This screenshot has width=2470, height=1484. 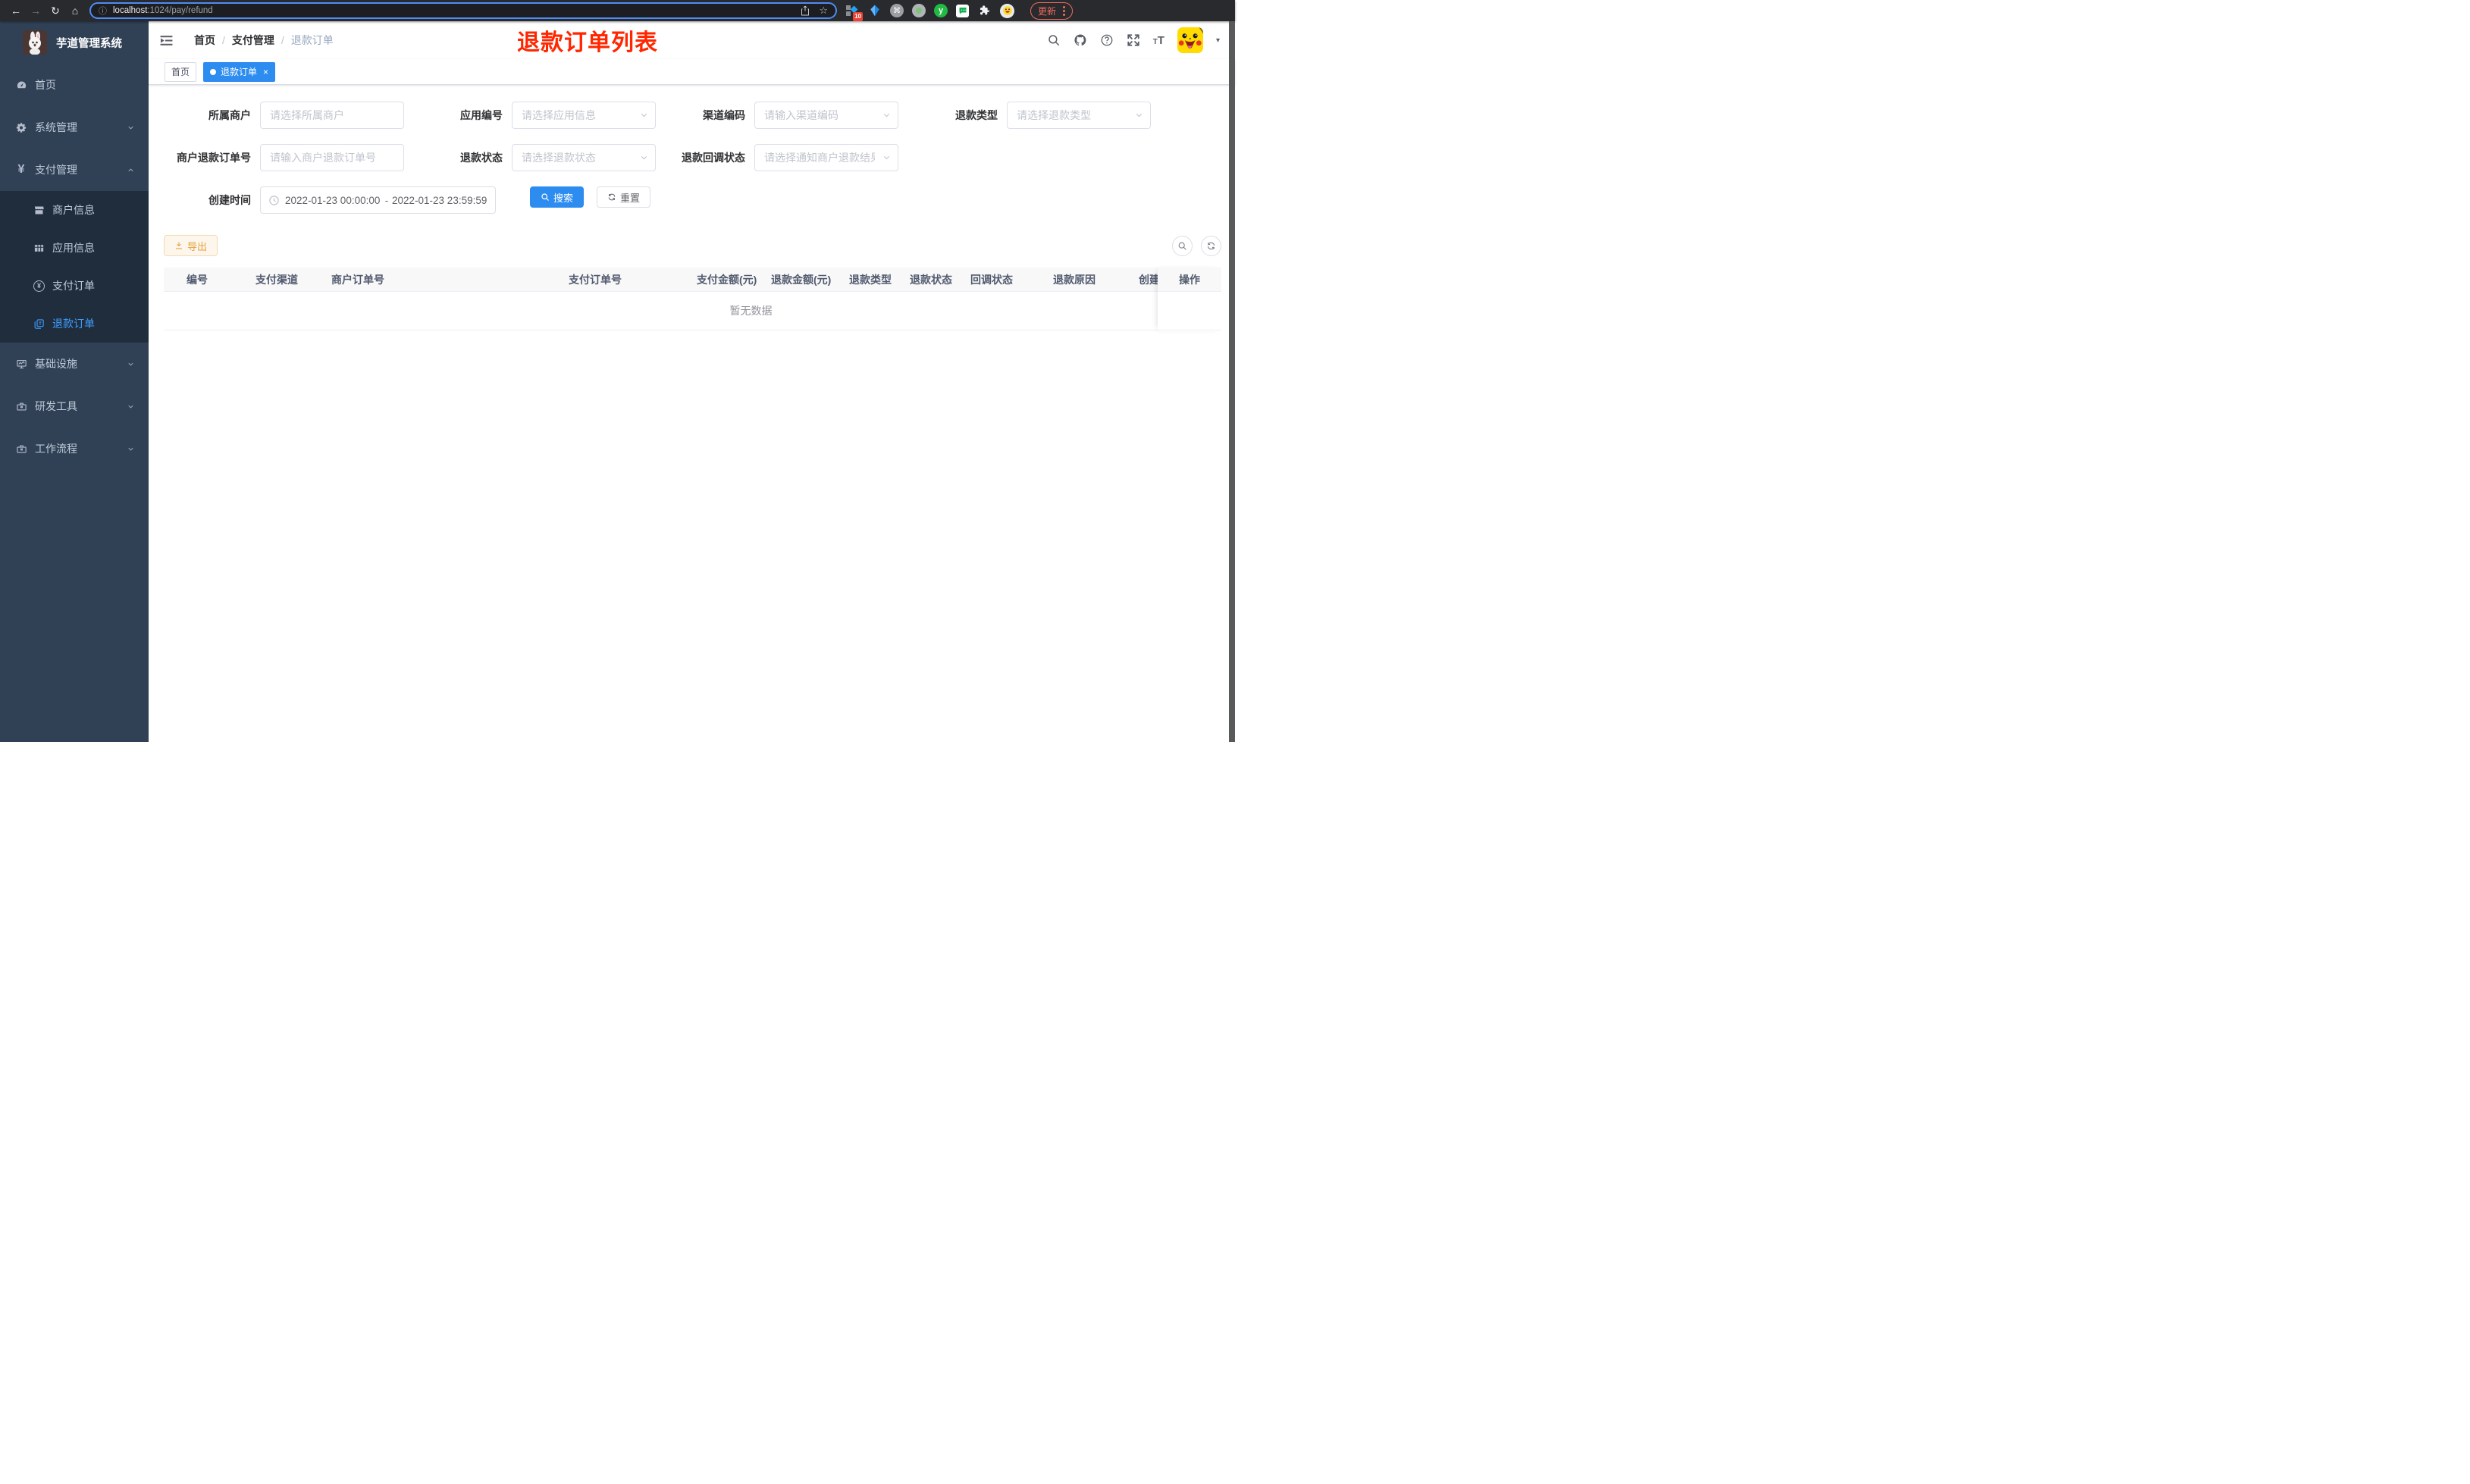 I want to click on avatar-caret-icon: ▾, so click(x=1218, y=41).